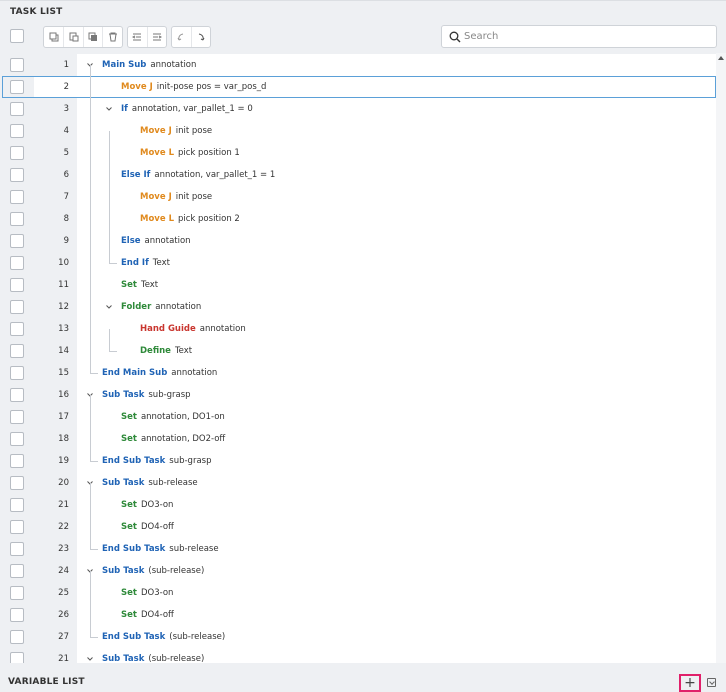  Describe the element at coordinates (358, 637) in the screenshot. I see `task-row: 27 End Sub Task (sub-release)` at that location.